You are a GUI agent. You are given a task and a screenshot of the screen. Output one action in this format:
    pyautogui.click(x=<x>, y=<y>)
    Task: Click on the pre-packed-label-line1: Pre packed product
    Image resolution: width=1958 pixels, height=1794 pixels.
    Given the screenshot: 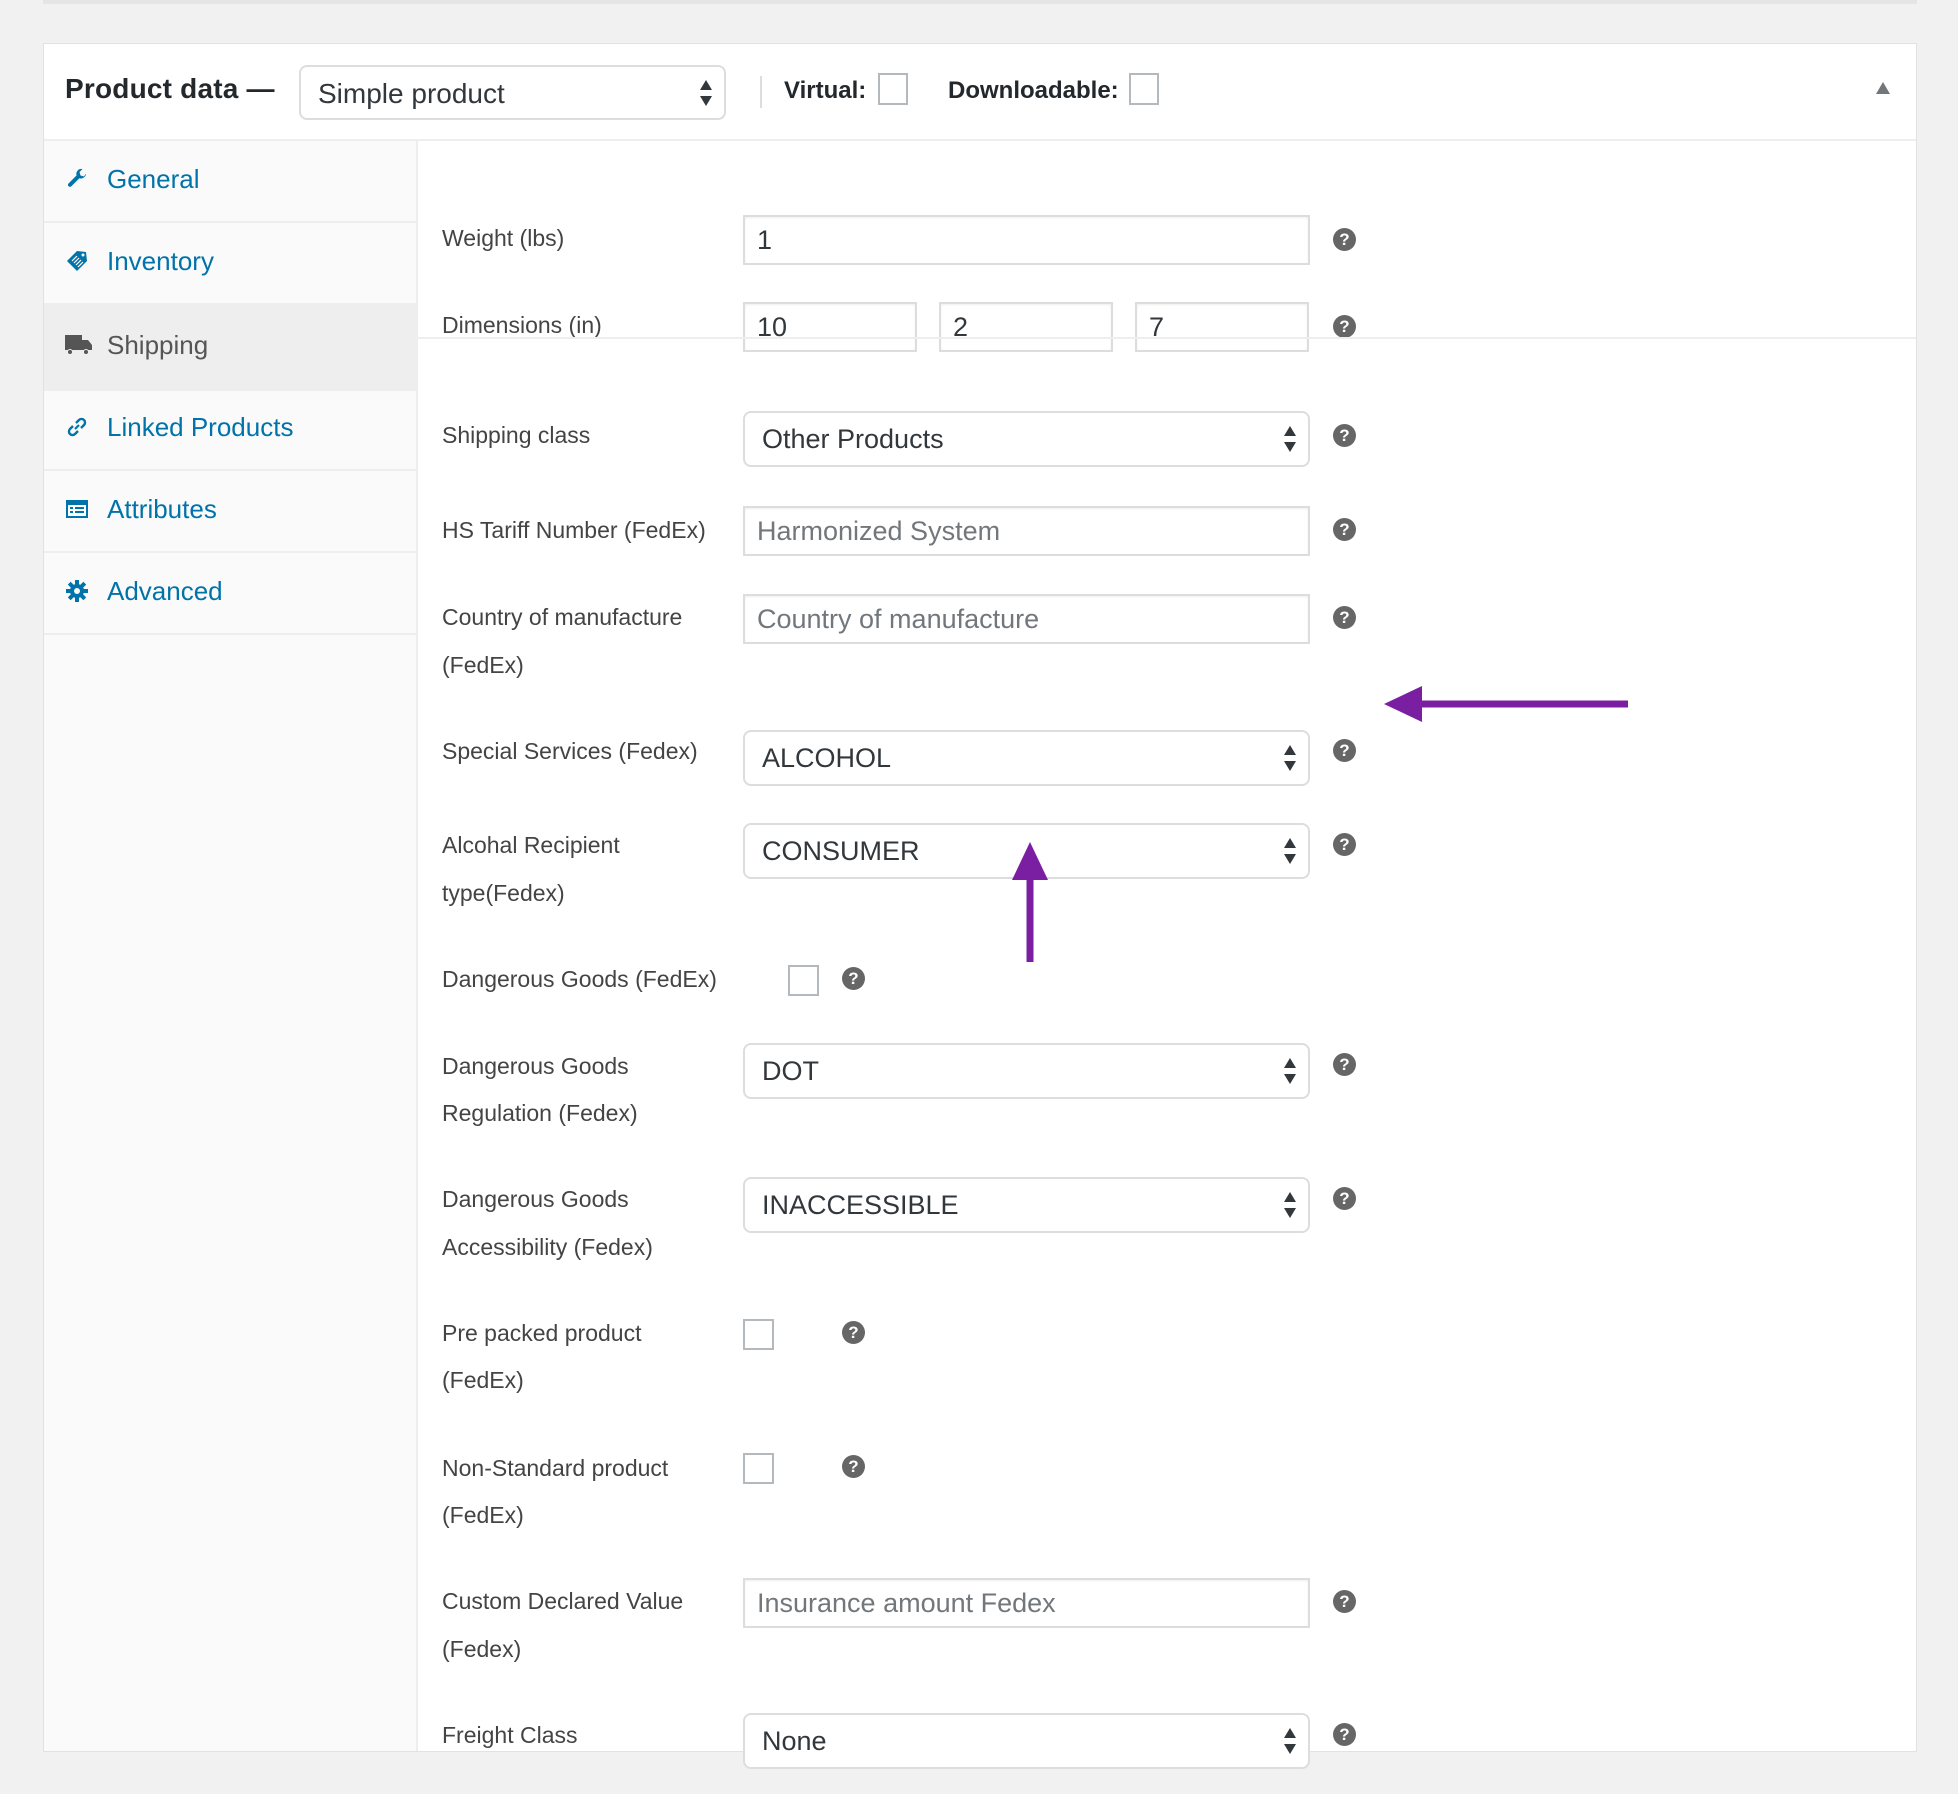 What is the action you would take?
    pyautogui.click(x=542, y=1333)
    